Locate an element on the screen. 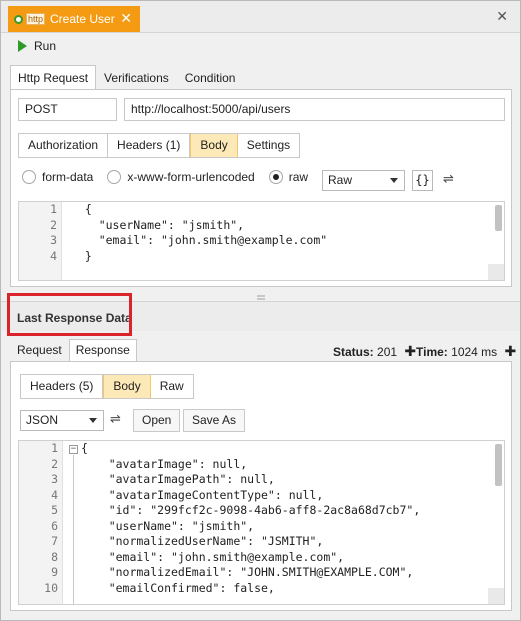 This screenshot has width=521, height=621. save-as-button: Save As is located at coordinates (214, 420).